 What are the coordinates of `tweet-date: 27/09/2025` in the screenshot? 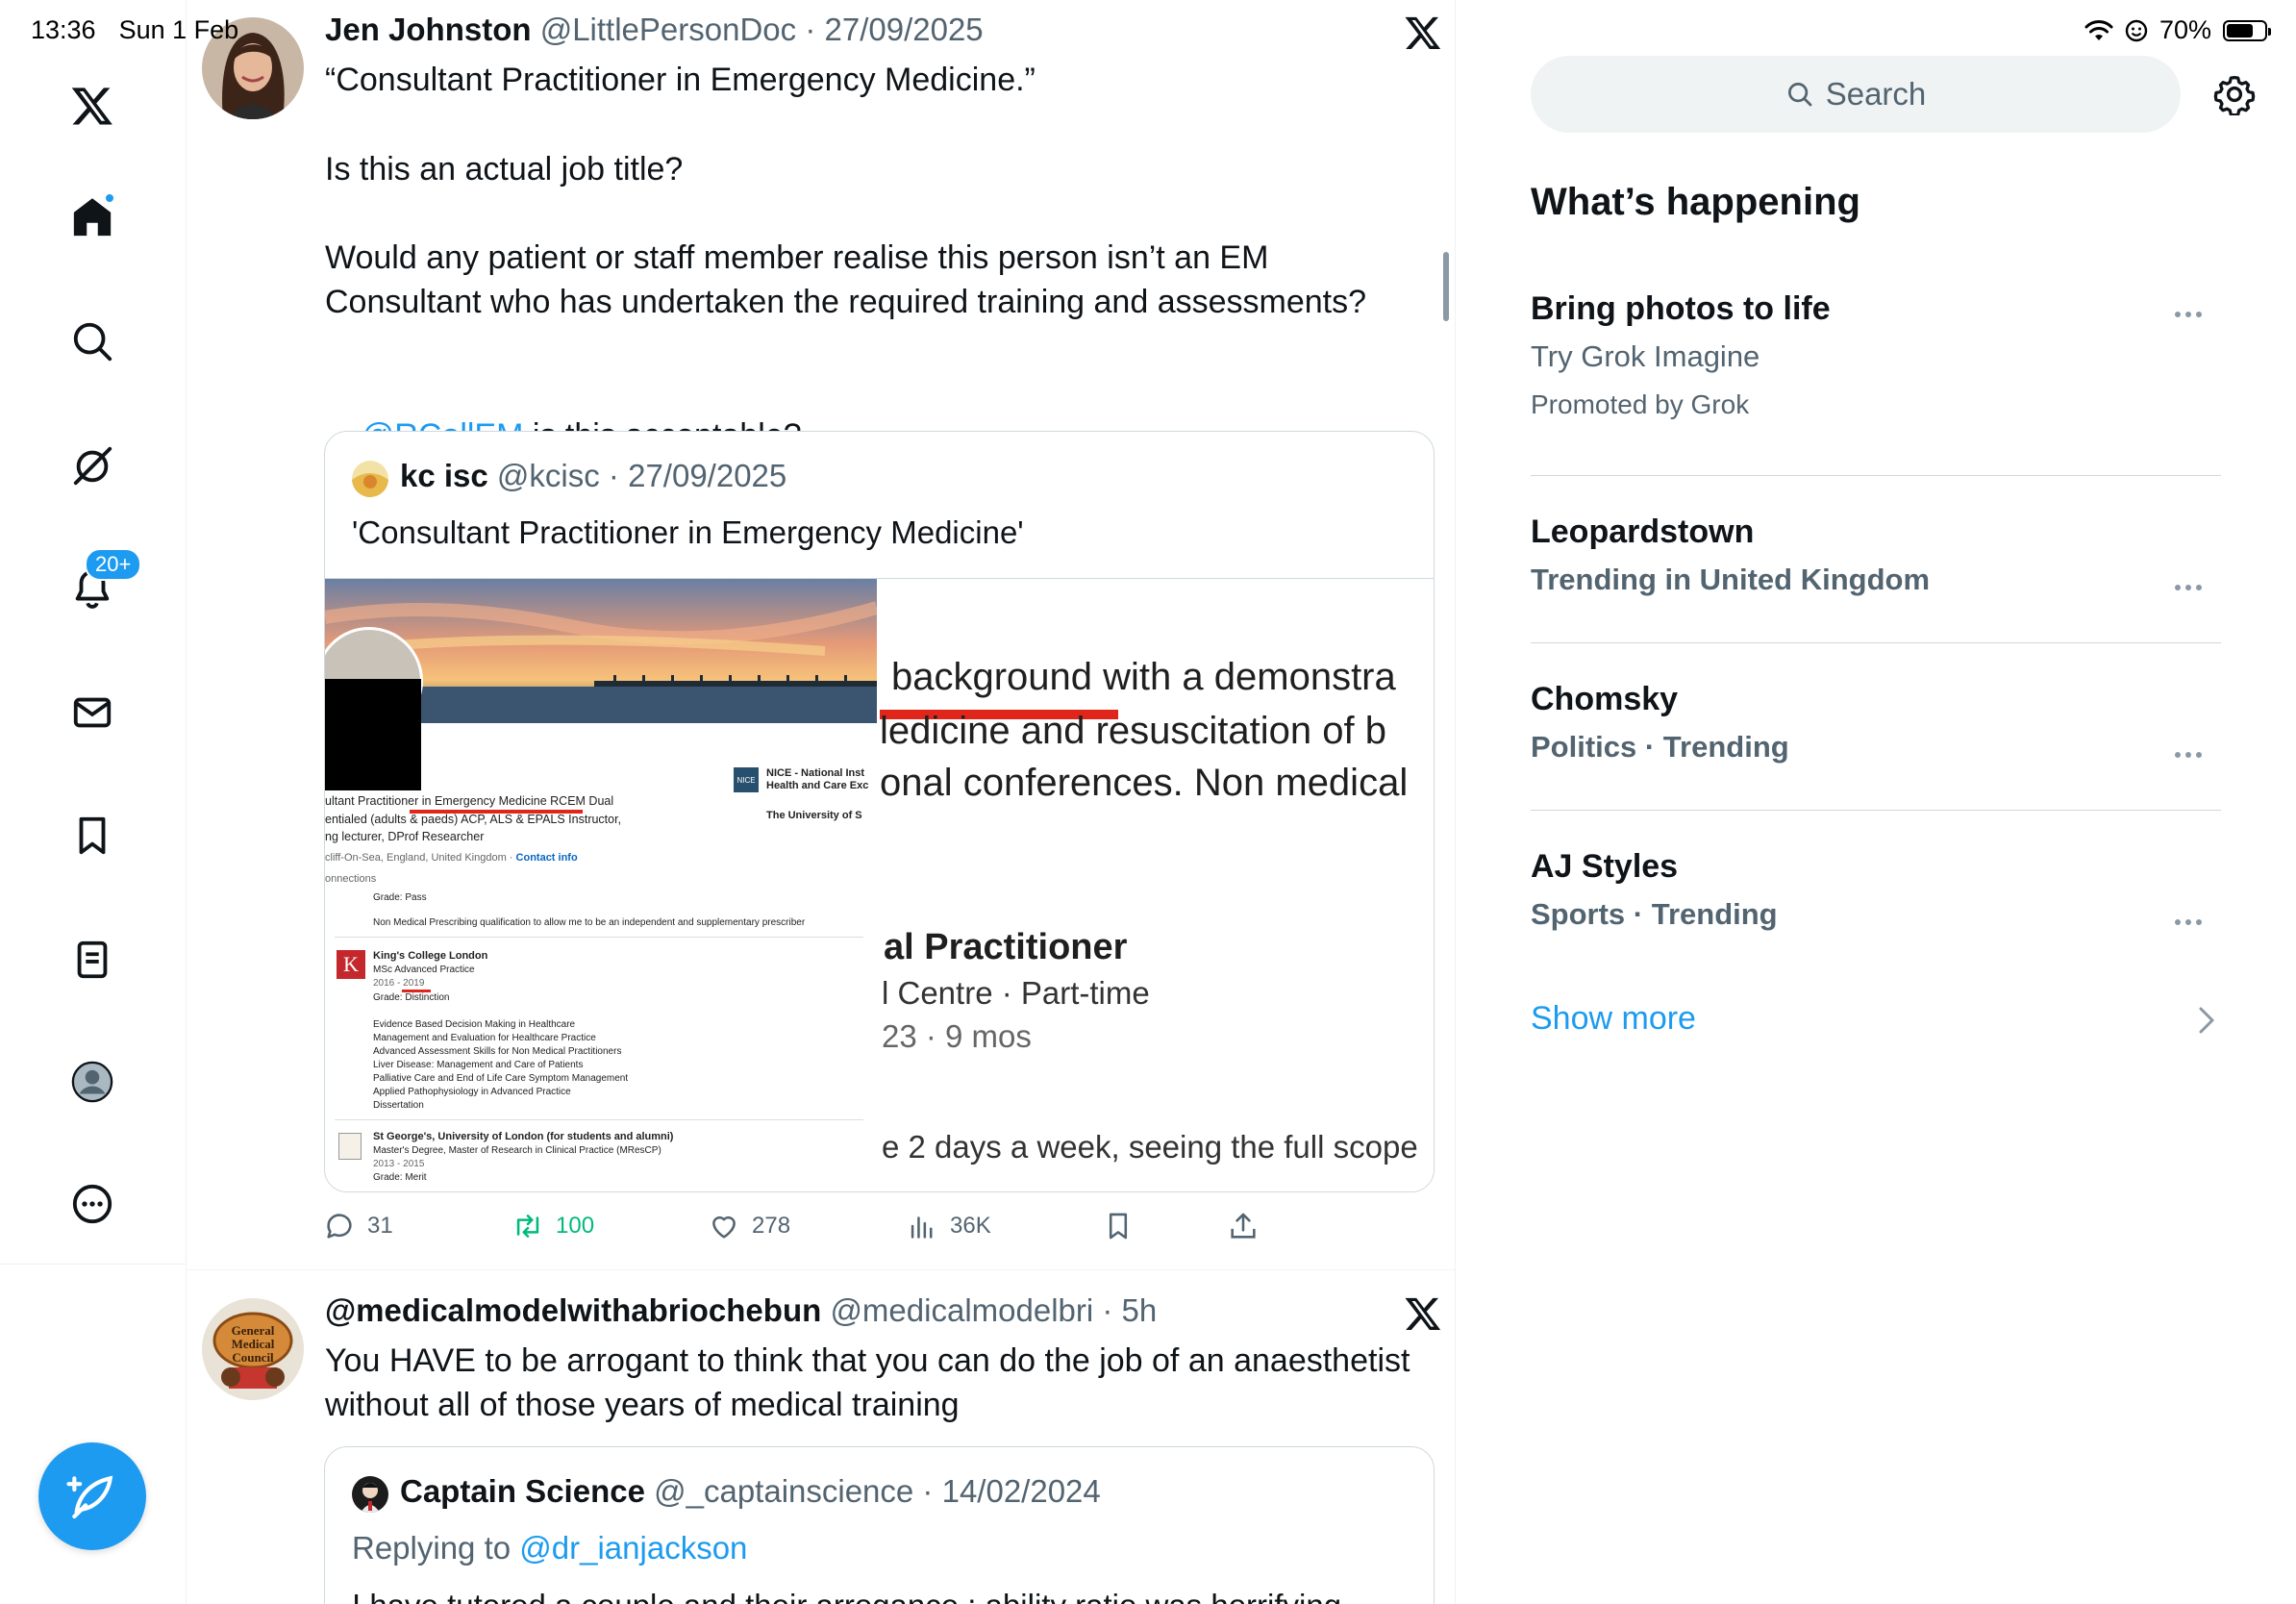 It's located at (903, 29).